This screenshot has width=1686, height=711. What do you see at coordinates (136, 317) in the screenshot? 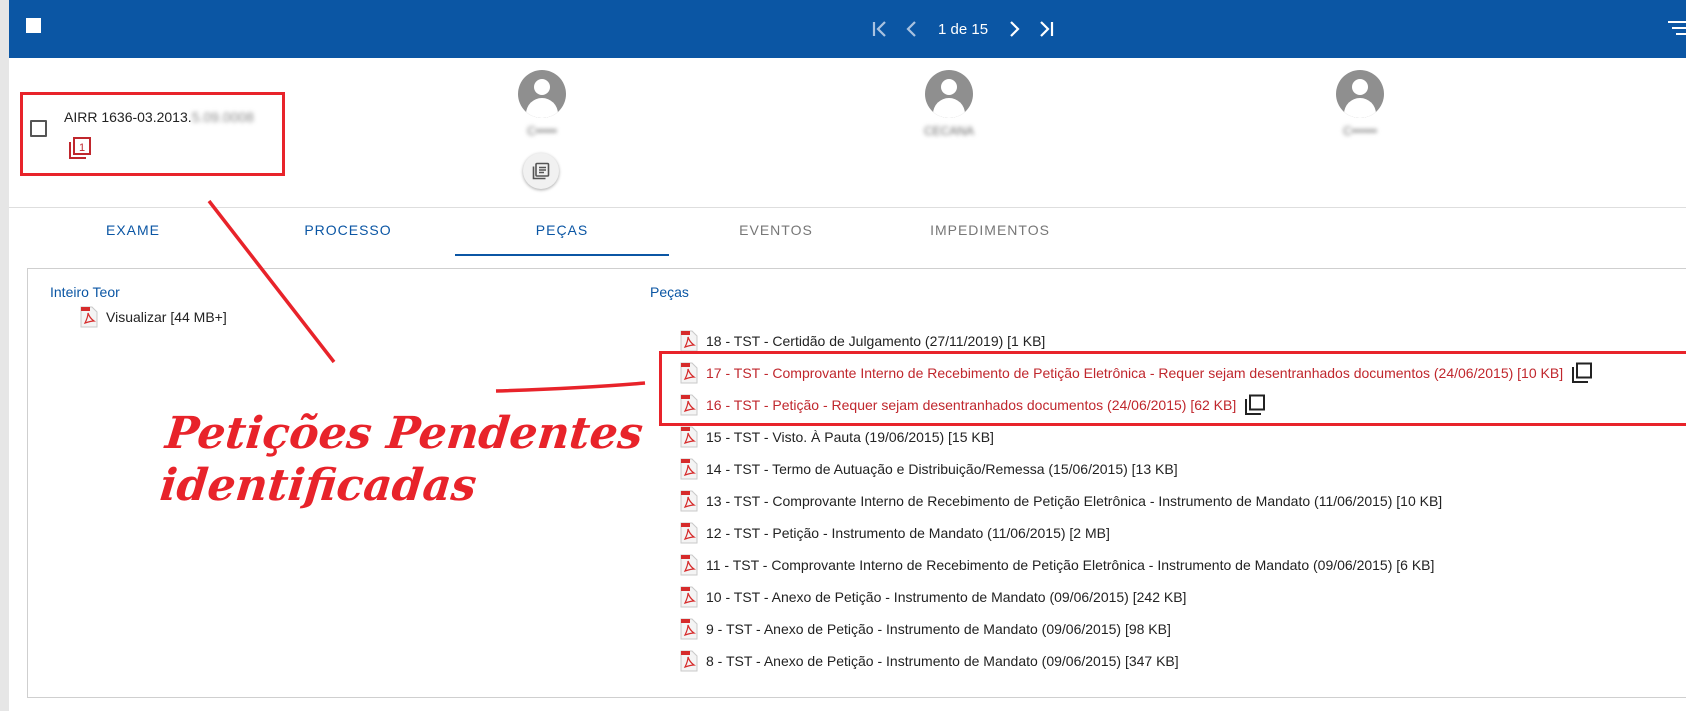
I see `inteiro-teor-link-label: Visualizar` at bounding box center [136, 317].